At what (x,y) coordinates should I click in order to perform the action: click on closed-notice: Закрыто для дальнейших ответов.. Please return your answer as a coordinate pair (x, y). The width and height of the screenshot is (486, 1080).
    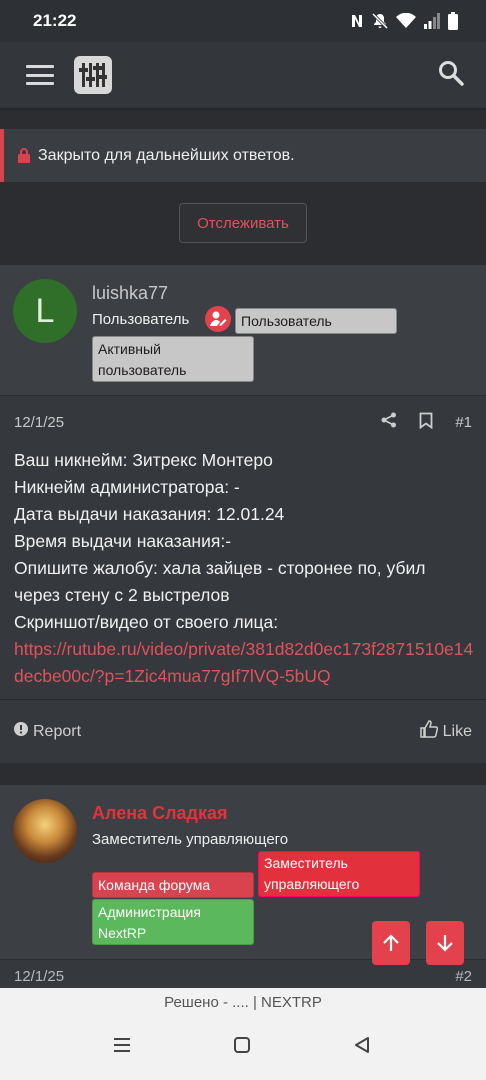
    Looking at the image, I should click on (243, 155).